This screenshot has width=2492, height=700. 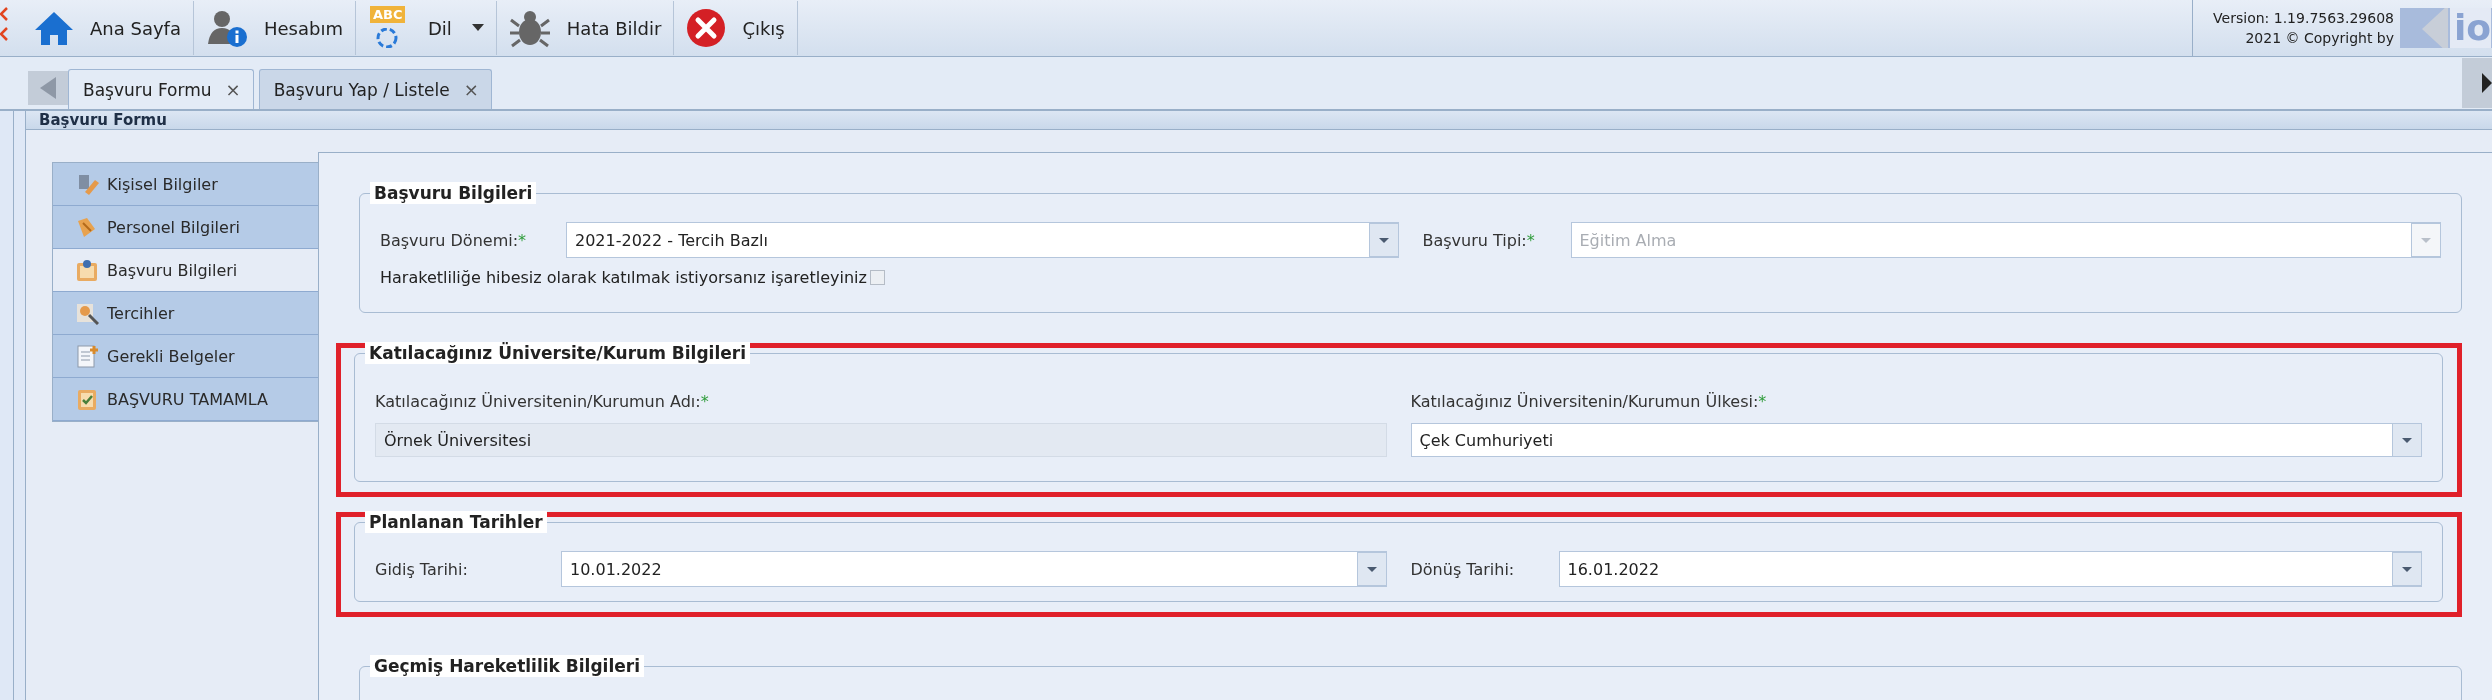 I want to click on scroll-right-icon, so click(x=2477, y=83).